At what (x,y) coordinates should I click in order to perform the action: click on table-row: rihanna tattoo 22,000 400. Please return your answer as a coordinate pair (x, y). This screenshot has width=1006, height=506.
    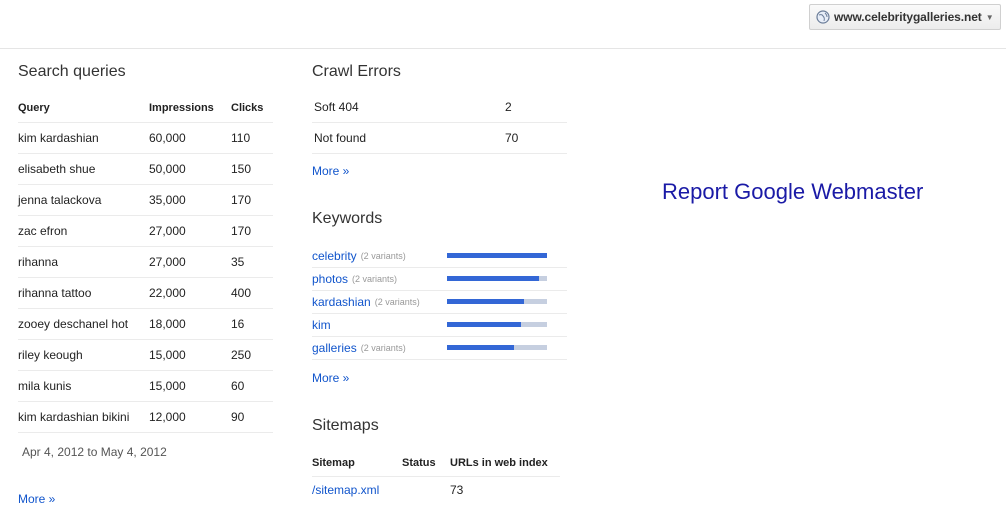
    Looking at the image, I should click on (145, 293).